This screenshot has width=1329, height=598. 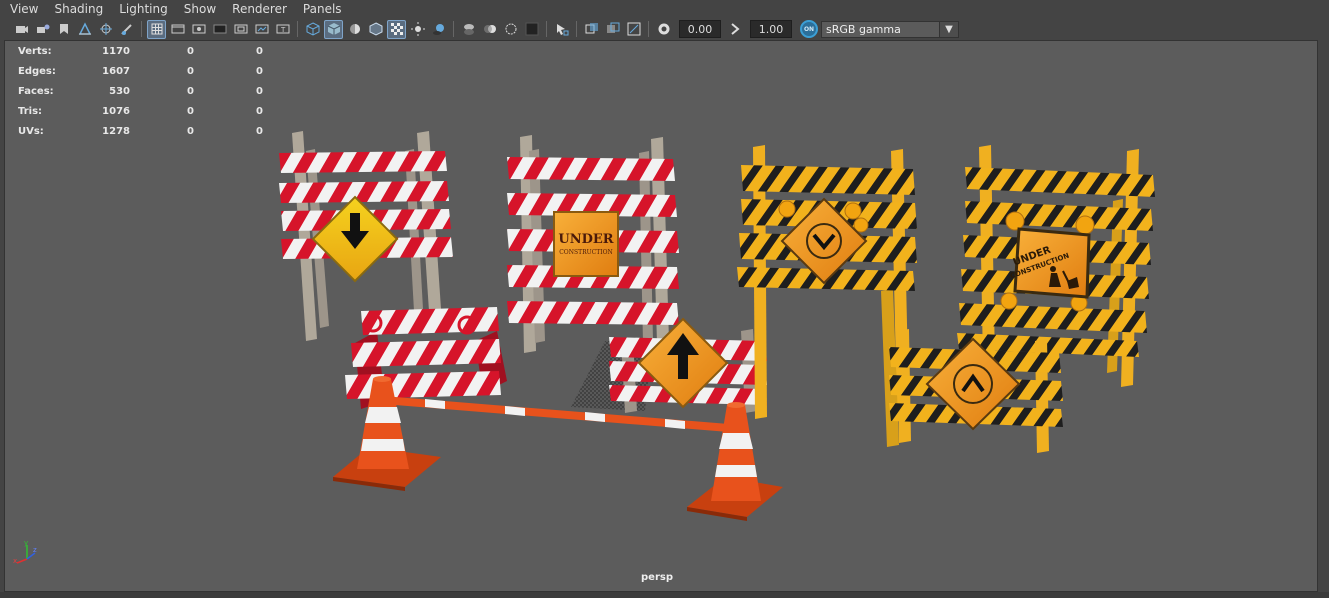 I want to click on hud-label: Tris:, so click(x=30, y=111).